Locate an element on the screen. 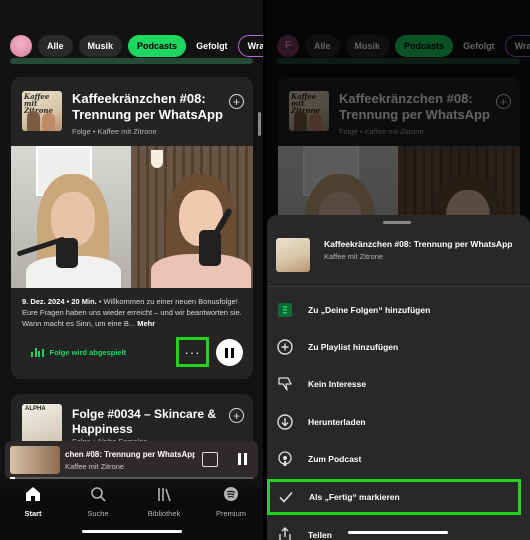 The width and height of the screenshot is (530, 540). more-link: Mehr is located at coordinates (146, 323).